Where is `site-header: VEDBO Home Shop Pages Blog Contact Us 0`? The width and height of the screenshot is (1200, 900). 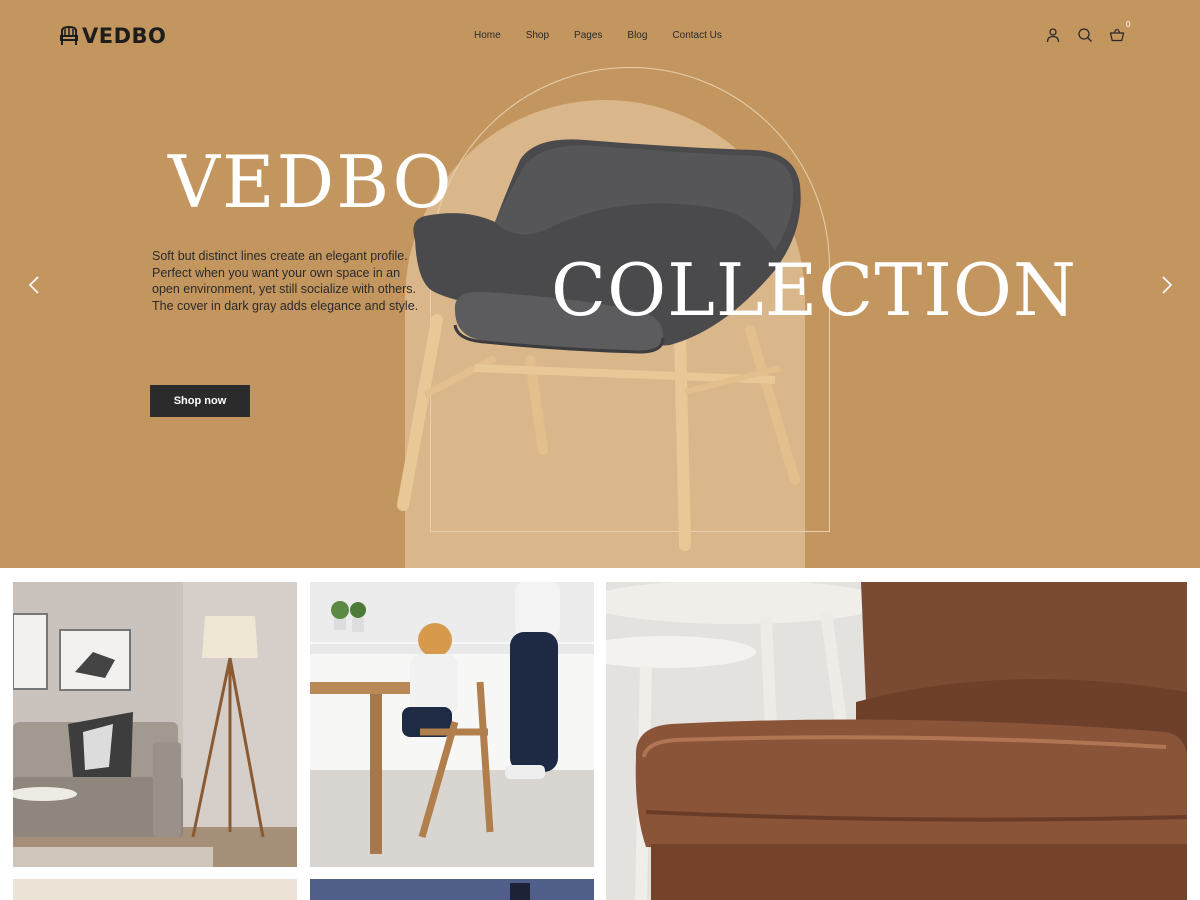
site-header: VEDBO Home Shop Pages Blog Contact Us 0 is located at coordinates (600, 36).